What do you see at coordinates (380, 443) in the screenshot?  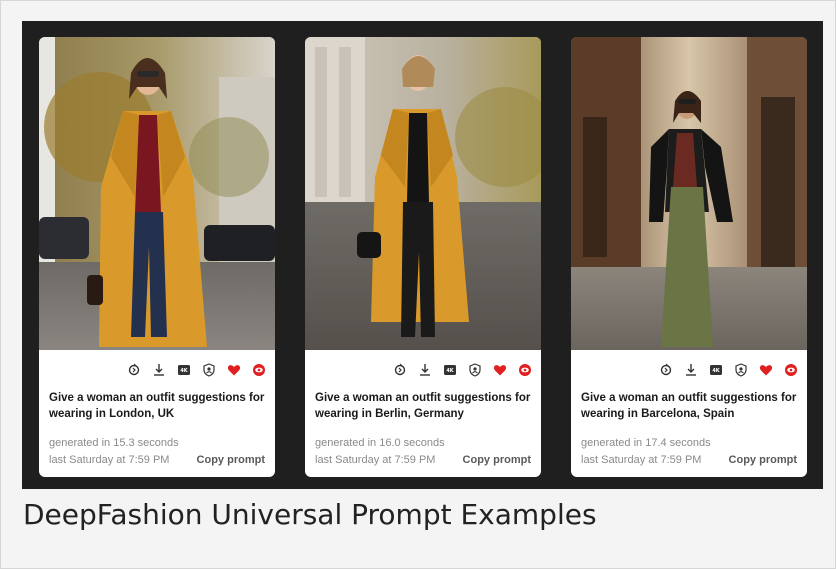 I see `generation-time: generated in 16.0 seconds` at bounding box center [380, 443].